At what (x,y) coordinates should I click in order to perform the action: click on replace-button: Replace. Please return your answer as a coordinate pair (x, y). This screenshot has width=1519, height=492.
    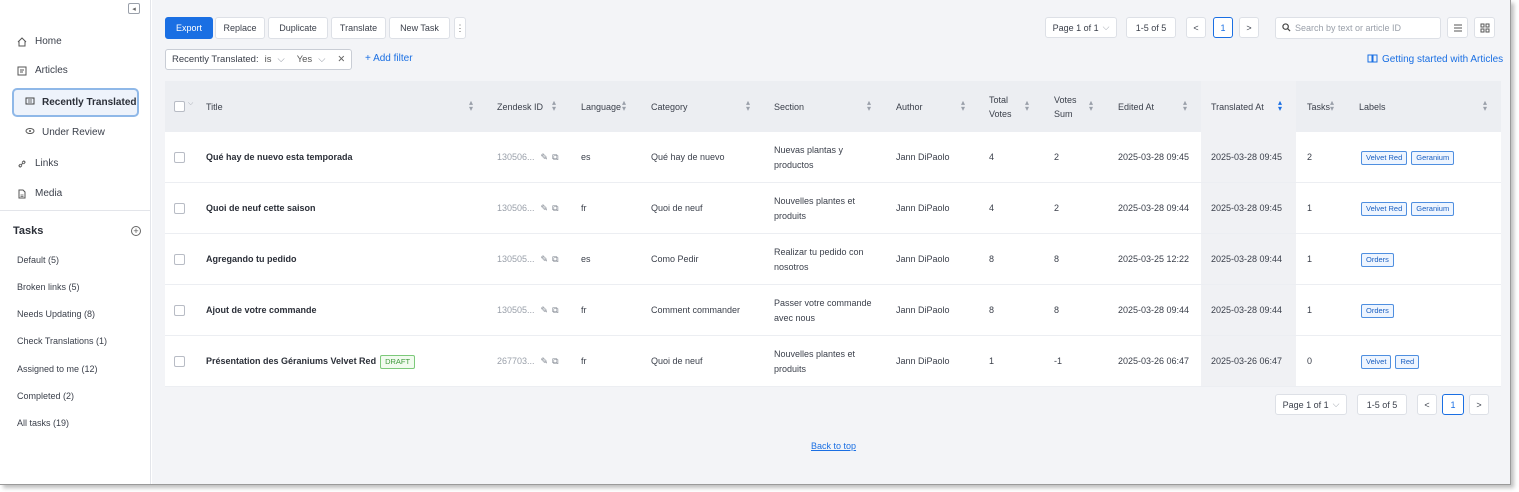
    Looking at the image, I should click on (240, 28).